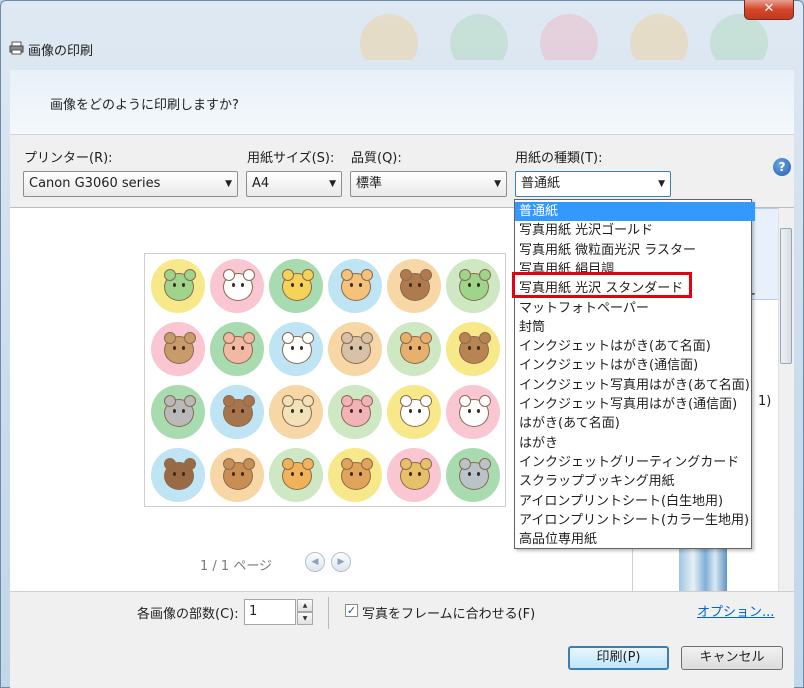 The width and height of the screenshot is (804, 688). I want to click on paper-type-option: 高品位専用紙, so click(635, 539).